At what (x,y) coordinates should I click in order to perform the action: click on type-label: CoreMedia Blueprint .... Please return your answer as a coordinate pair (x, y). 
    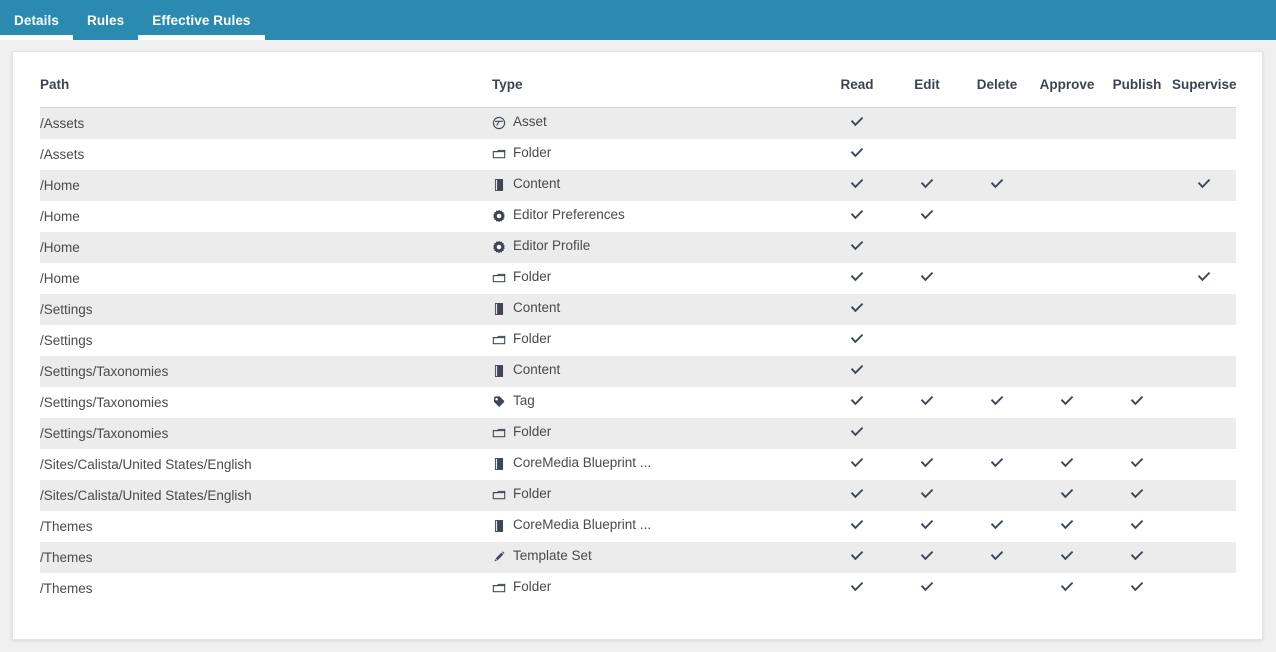
    Looking at the image, I should click on (582, 524).